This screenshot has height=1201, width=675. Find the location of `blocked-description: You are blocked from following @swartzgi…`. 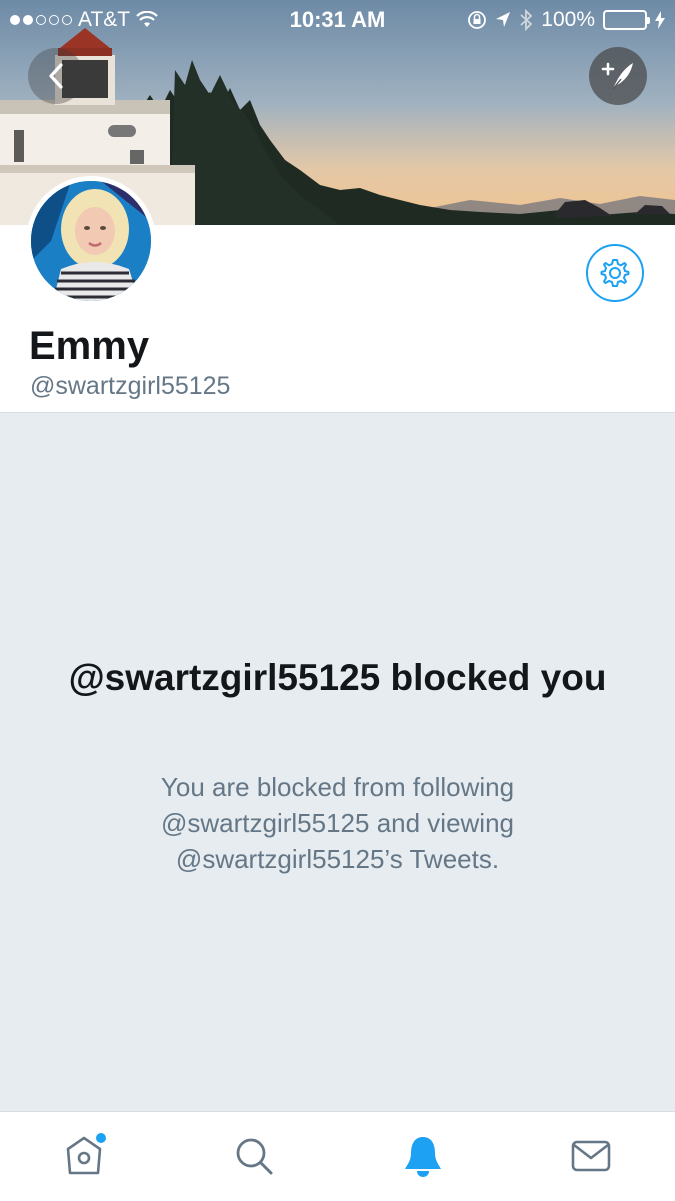

blocked-description: You are blocked from following @swartzgi… is located at coordinates (337, 823).